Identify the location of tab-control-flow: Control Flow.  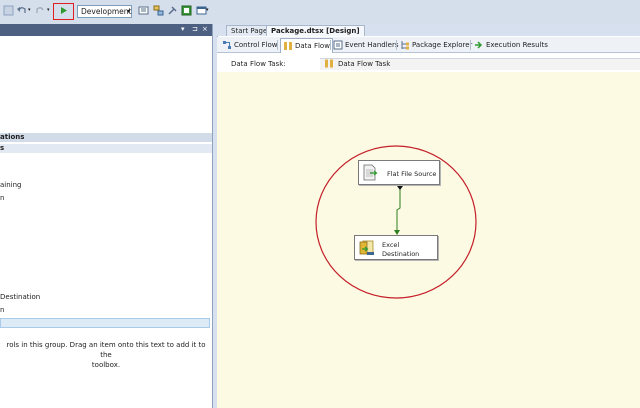
(250, 45).